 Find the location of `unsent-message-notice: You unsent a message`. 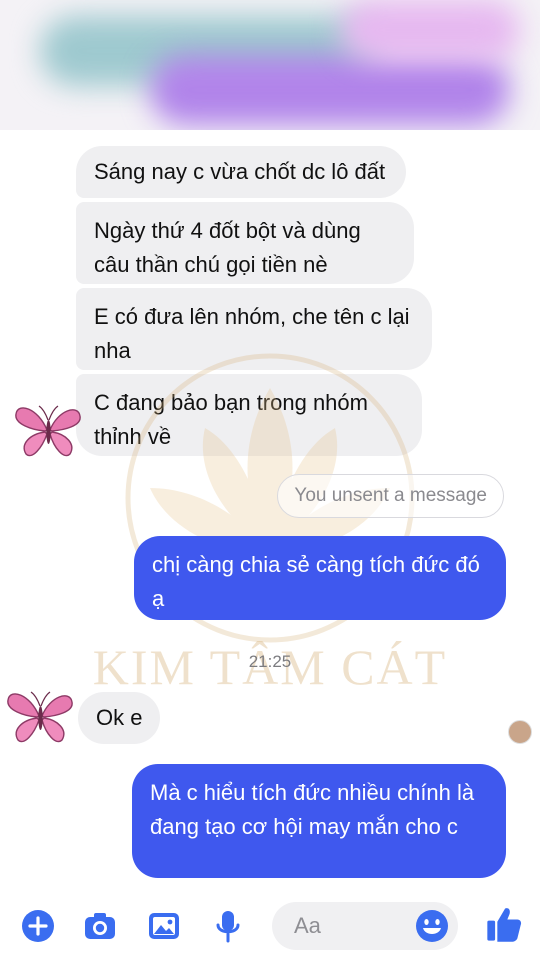

unsent-message-notice: You unsent a message is located at coordinates (390, 496).